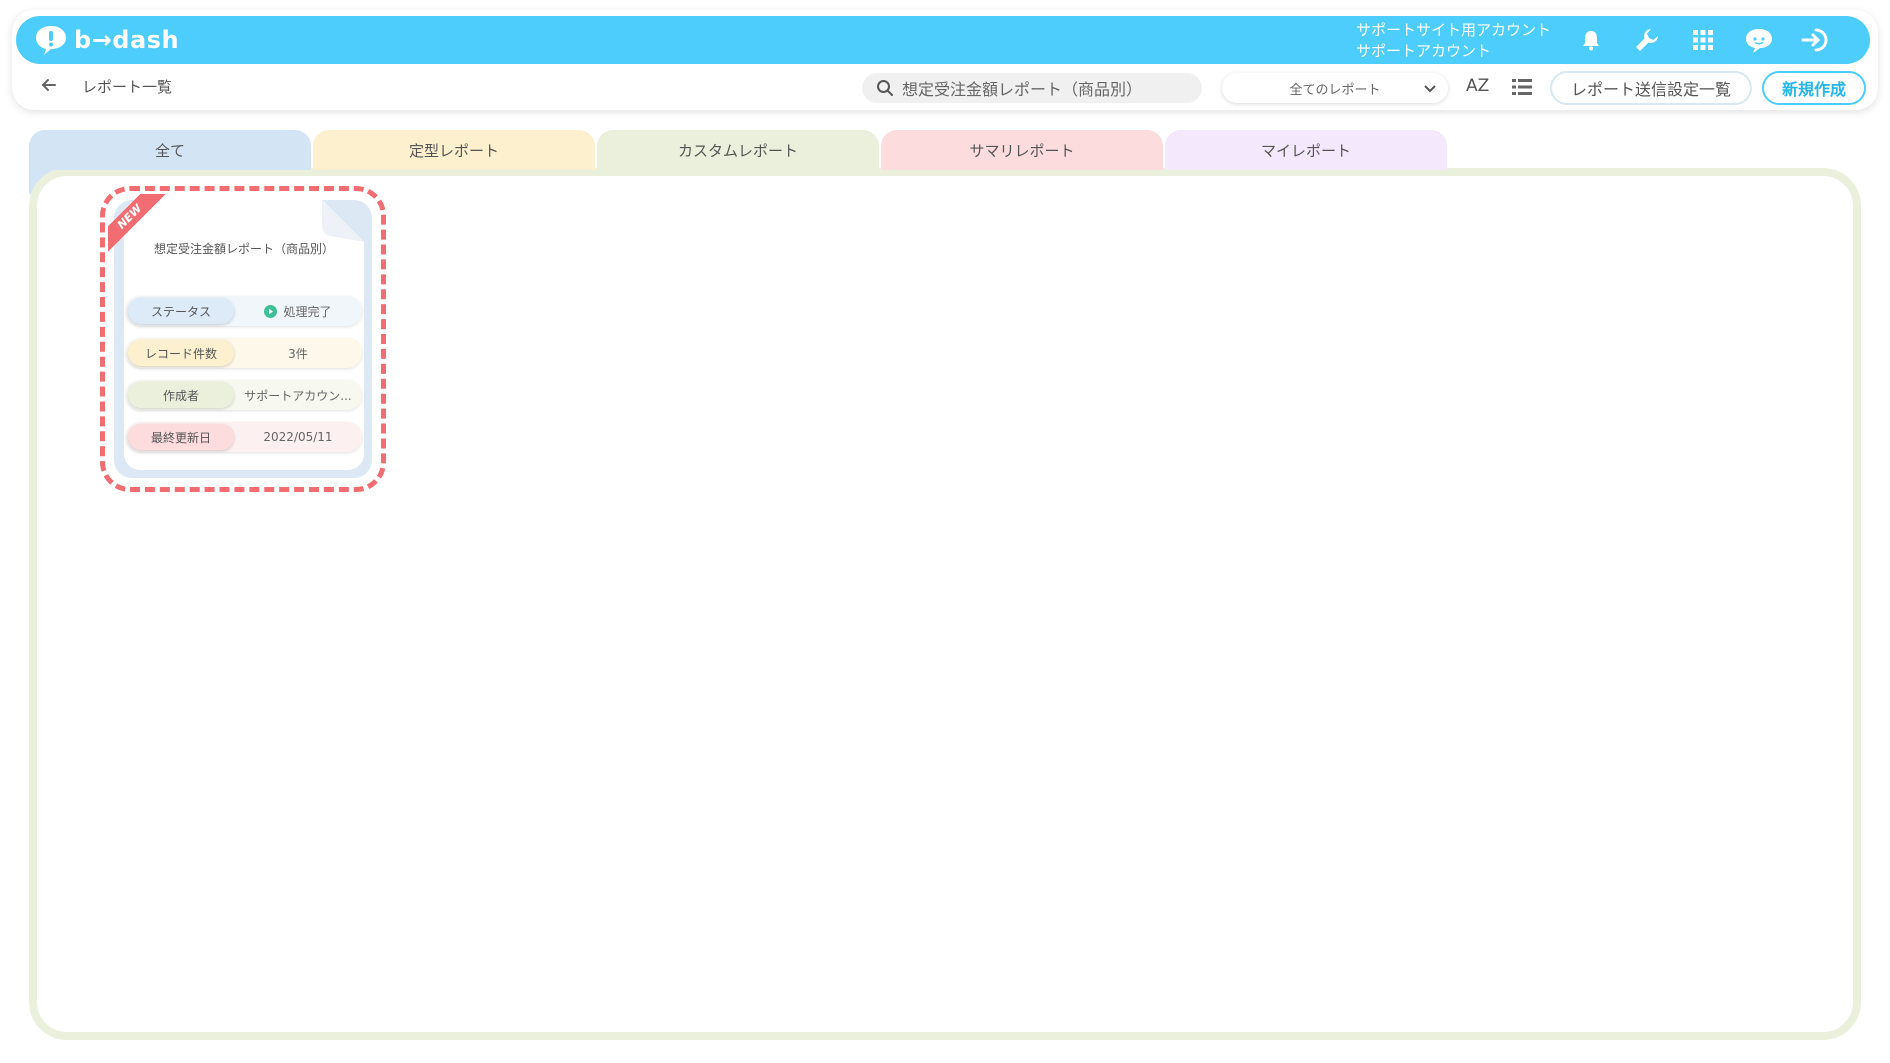 This screenshot has width=1890, height=1063. Describe the element at coordinates (1815, 40) in the screenshot. I see `logout-icon` at that location.